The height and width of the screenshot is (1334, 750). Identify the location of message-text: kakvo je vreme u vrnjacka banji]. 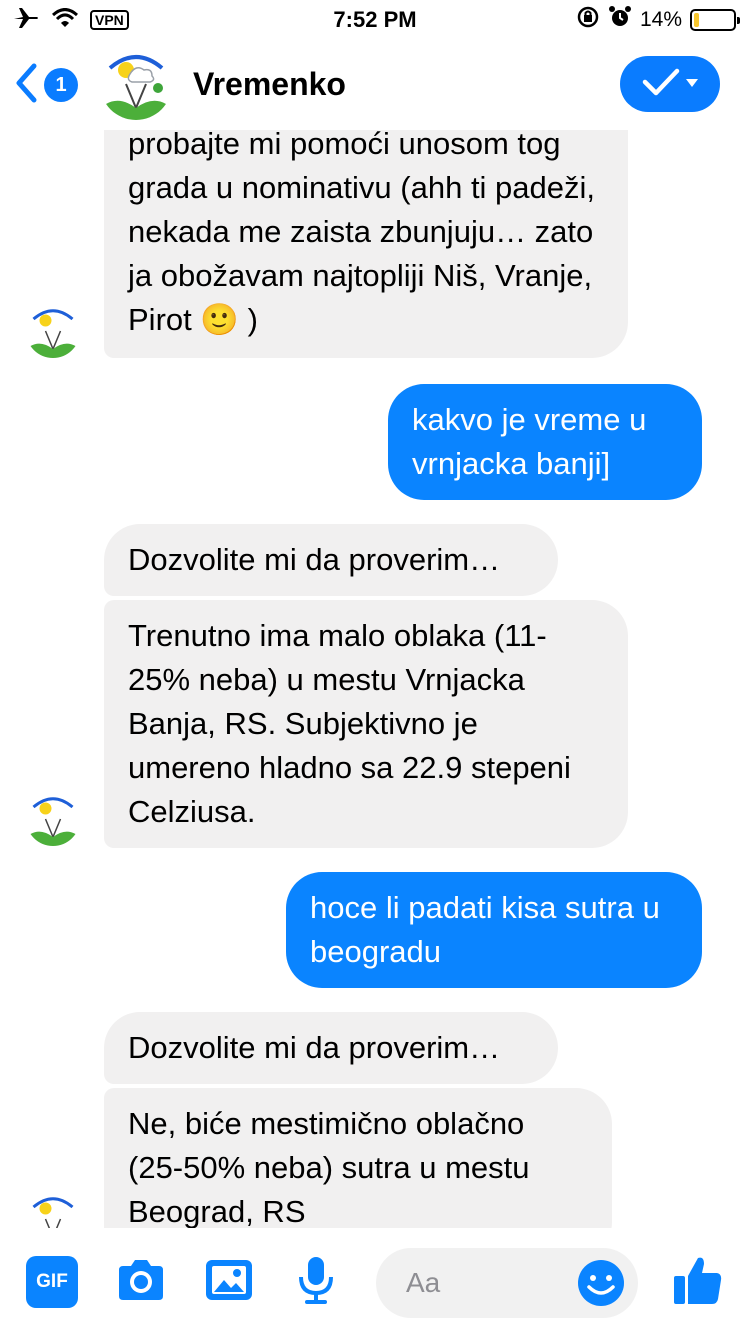
(529, 441).